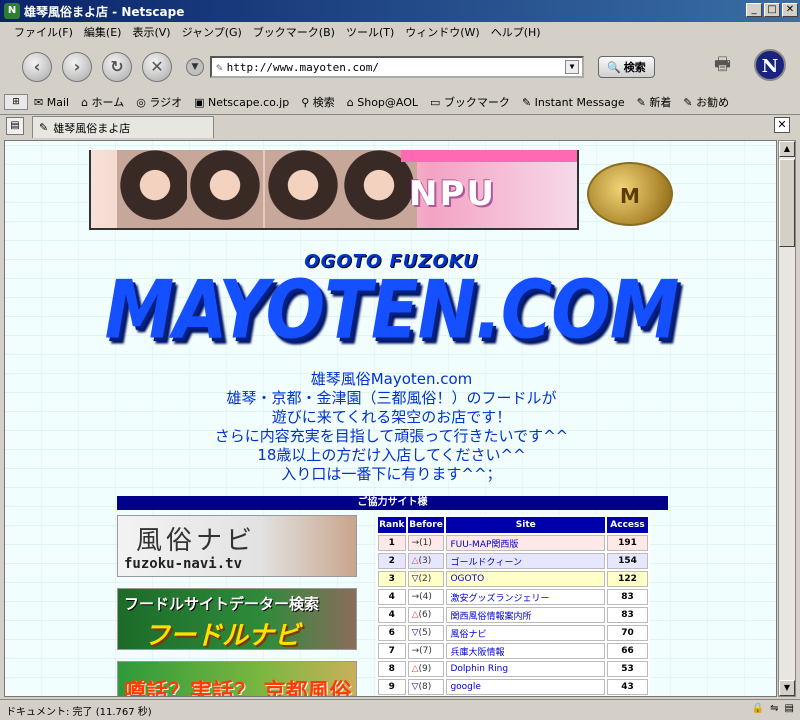  I want to click on intro-line: 18歳以上の方だけ入店してください^^, so click(391, 455).